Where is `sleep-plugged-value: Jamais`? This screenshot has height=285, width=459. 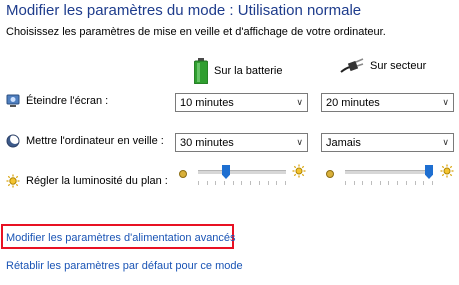 sleep-plugged-value: Jamais is located at coordinates (343, 142).